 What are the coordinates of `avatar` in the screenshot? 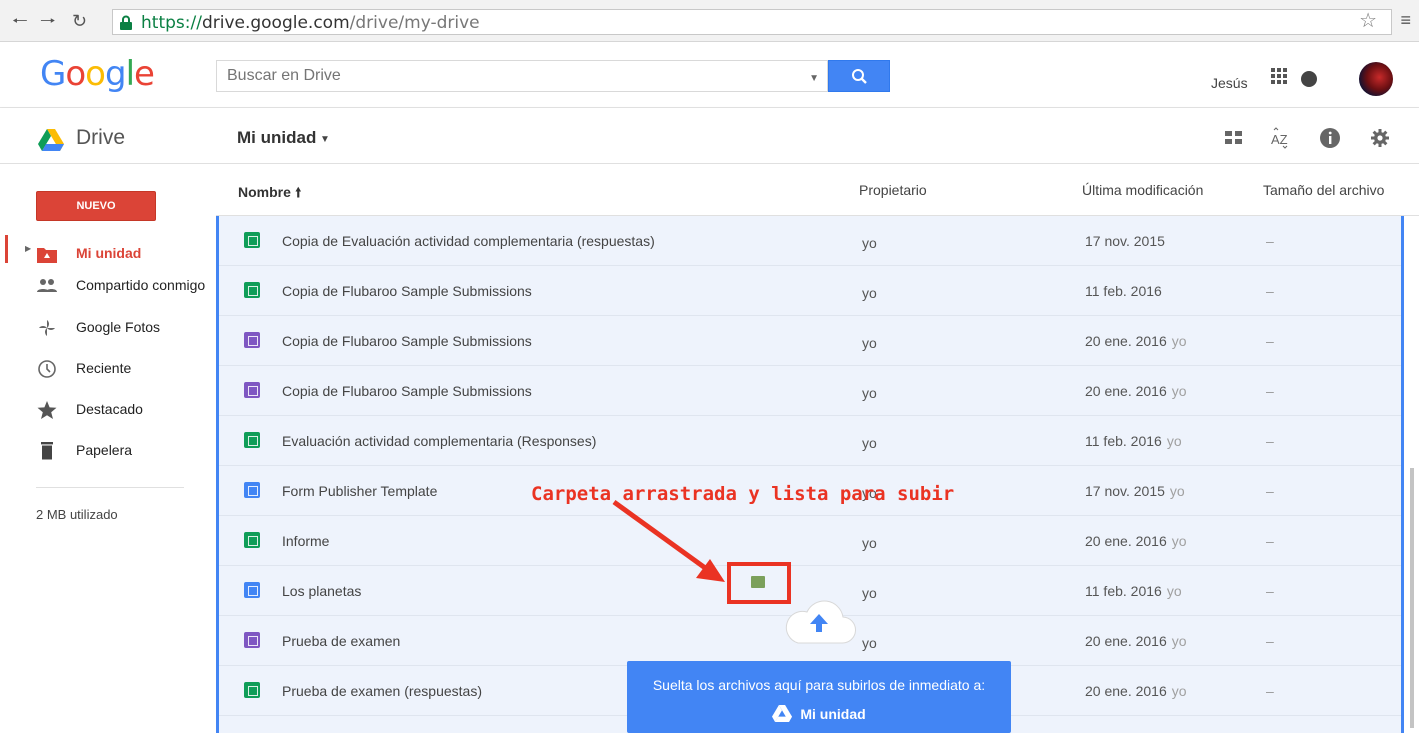 It's located at (1376, 79).